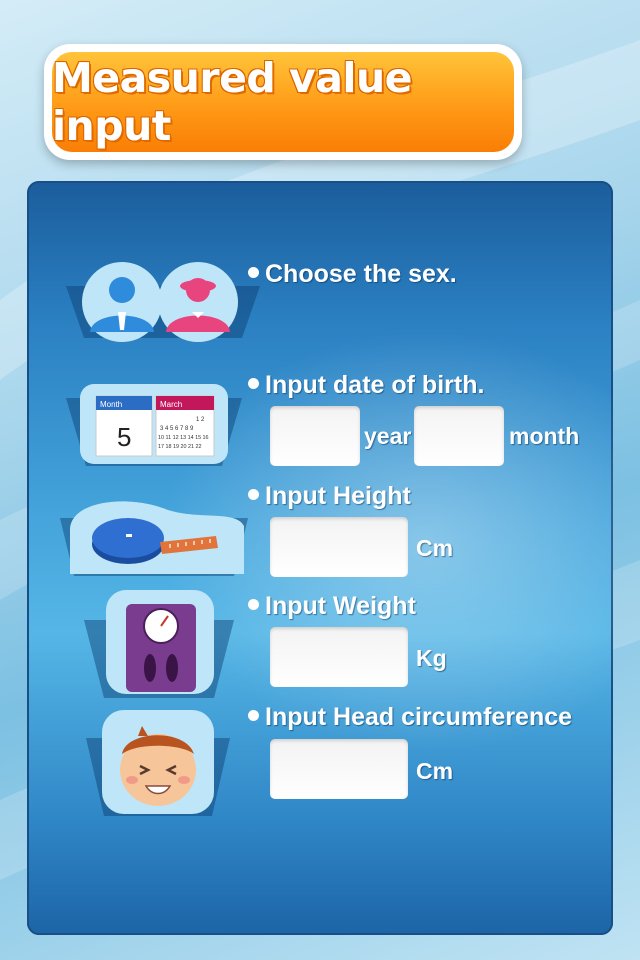 This screenshot has height=960, width=640. Describe the element at coordinates (361, 274) in the screenshot. I see `sex-label-text: Choose the sex.` at that location.